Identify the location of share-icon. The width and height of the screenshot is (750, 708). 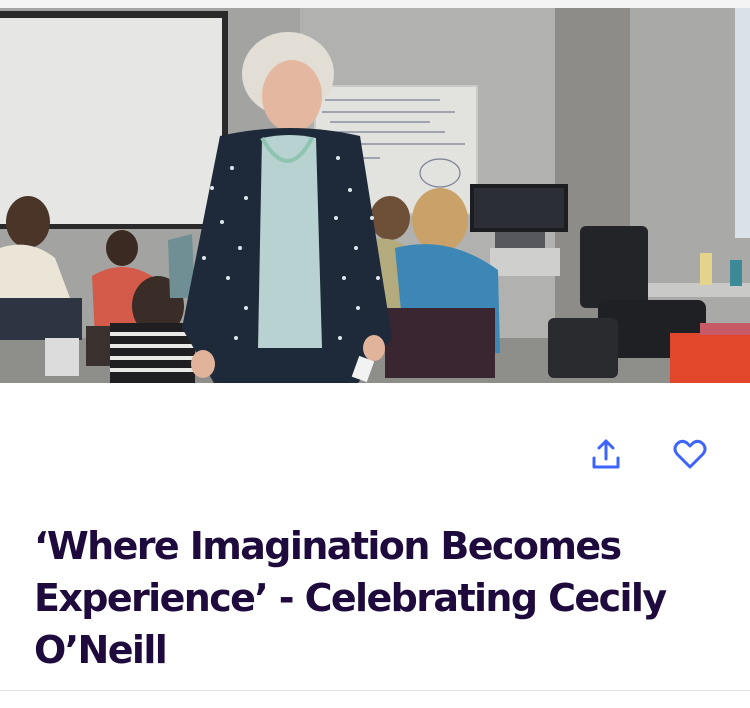
(606, 454).